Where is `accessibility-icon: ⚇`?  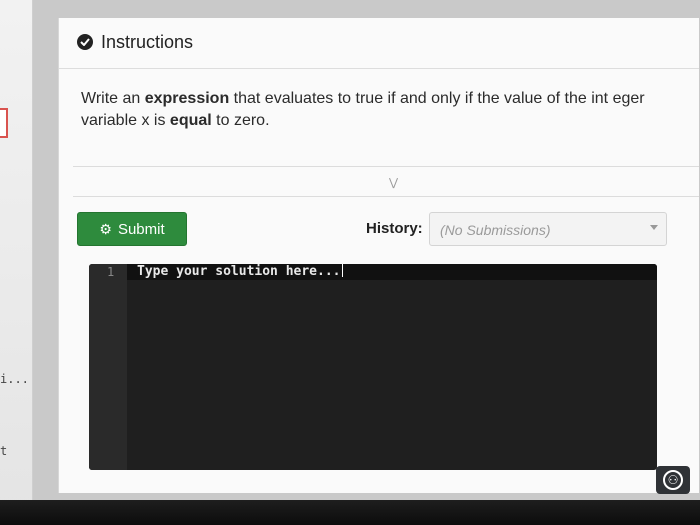
accessibility-icon: ⚇ is located at coordinates (673, 480).